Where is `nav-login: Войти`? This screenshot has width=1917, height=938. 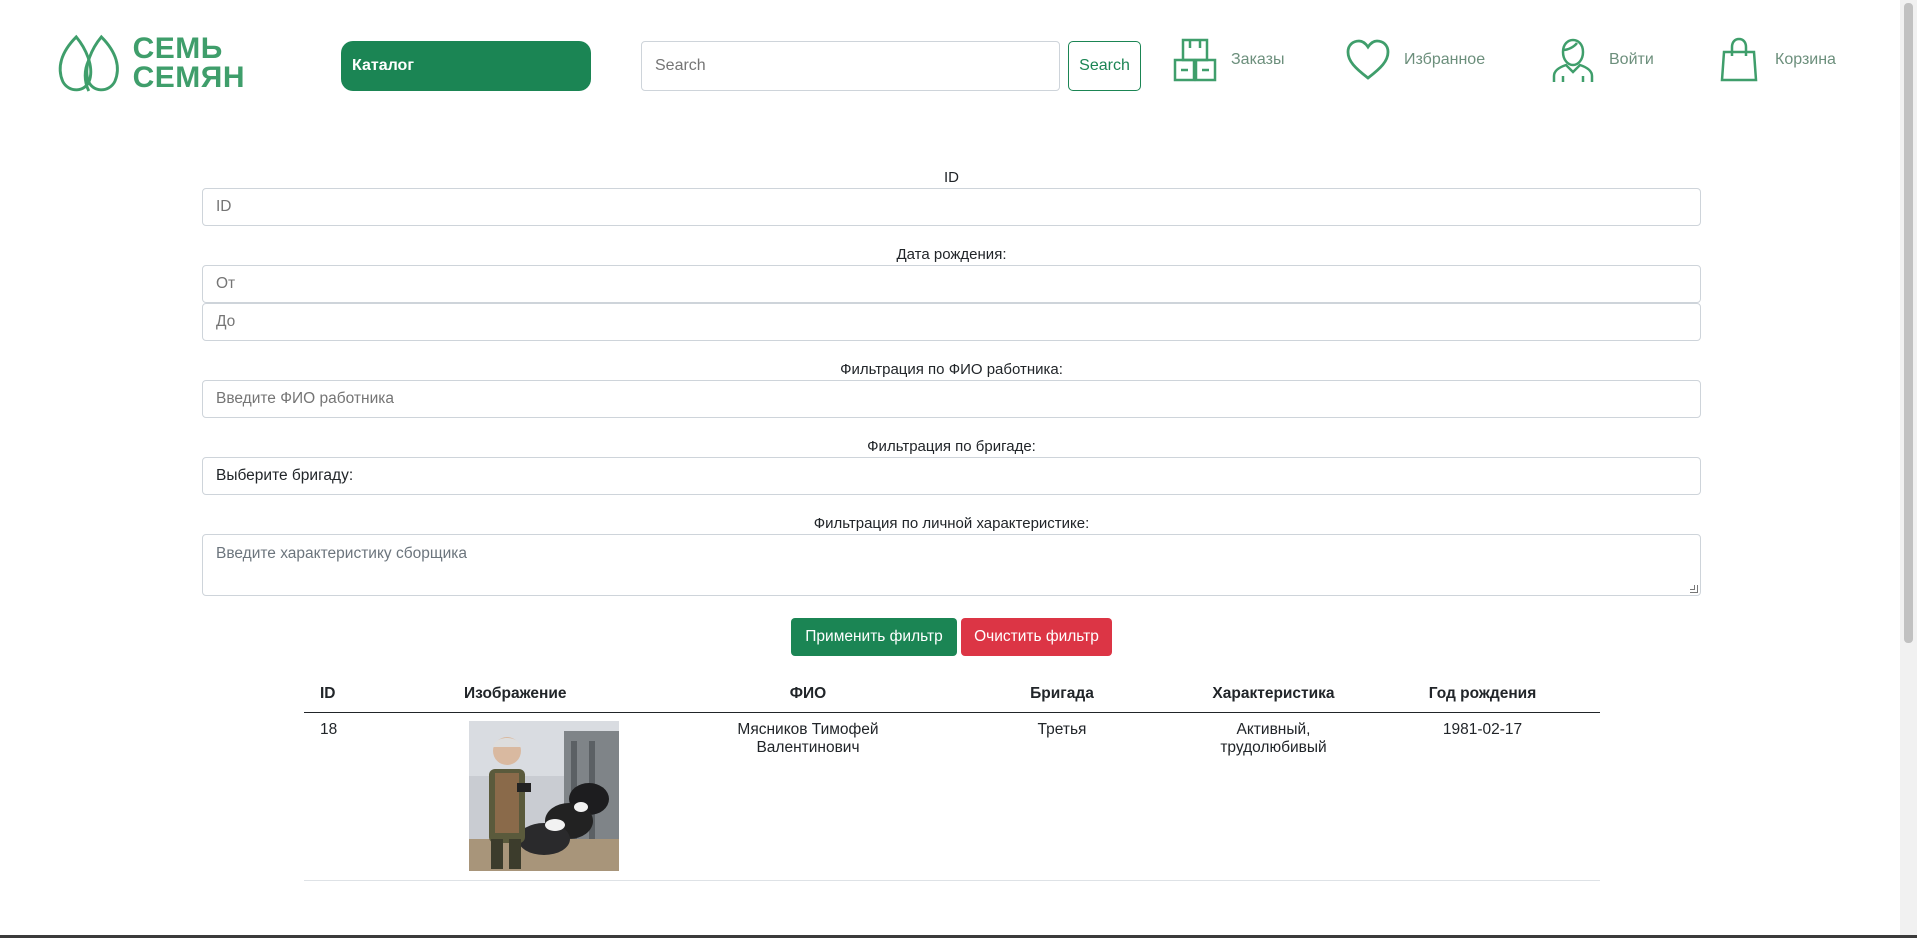 nav-login: Войти is located at coordinates (1602, 60).